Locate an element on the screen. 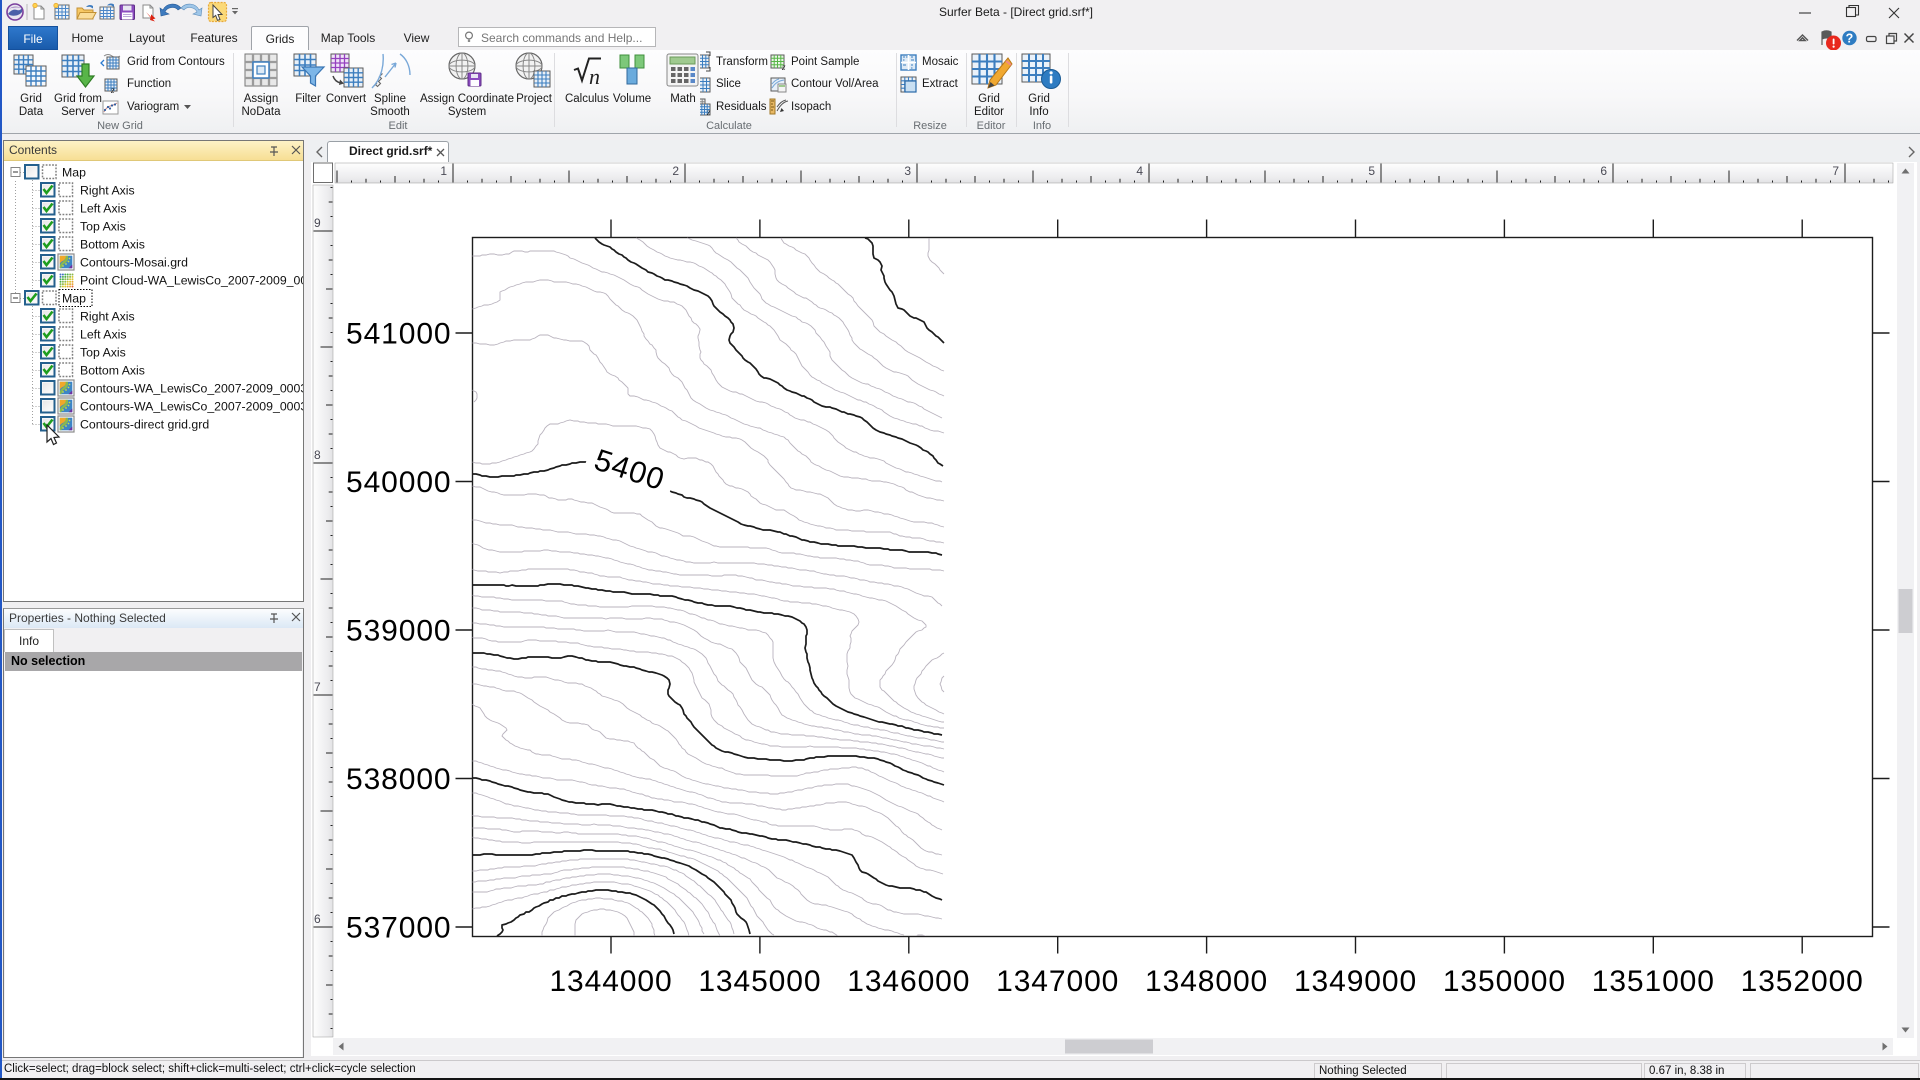 The image size is (1920, 1080). svg-text: 3 is located at coordinates (907, 171).